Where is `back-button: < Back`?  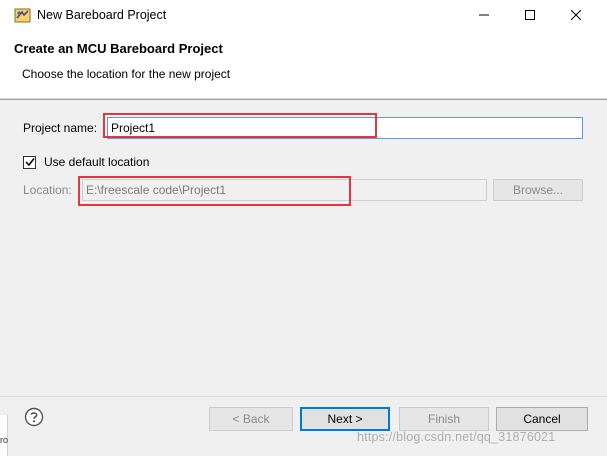
back-button: < Back is located at coordinates (251, 419).